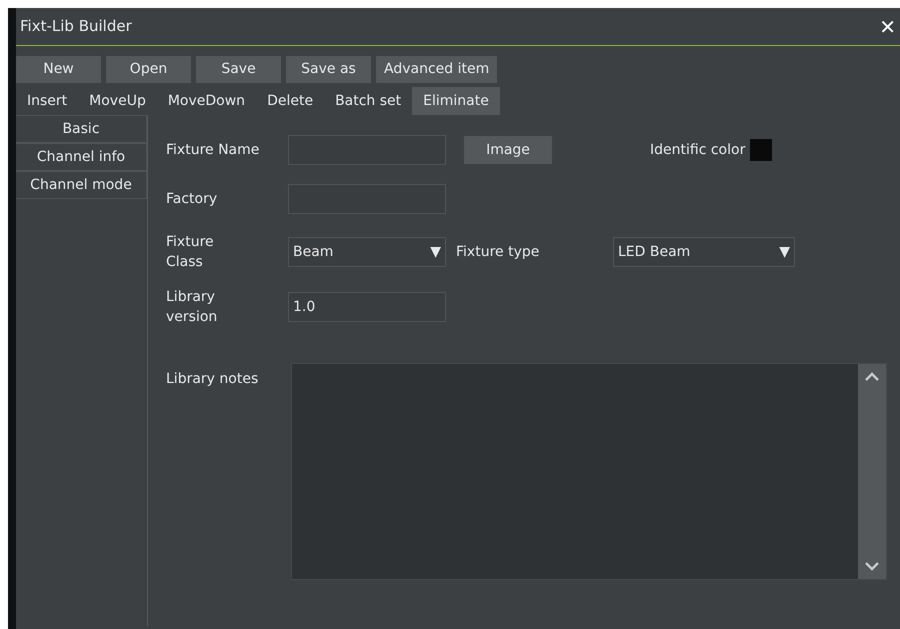 This screenshot has width=900, height=629. I want to click on action-button: Delete, so click(290, 101).